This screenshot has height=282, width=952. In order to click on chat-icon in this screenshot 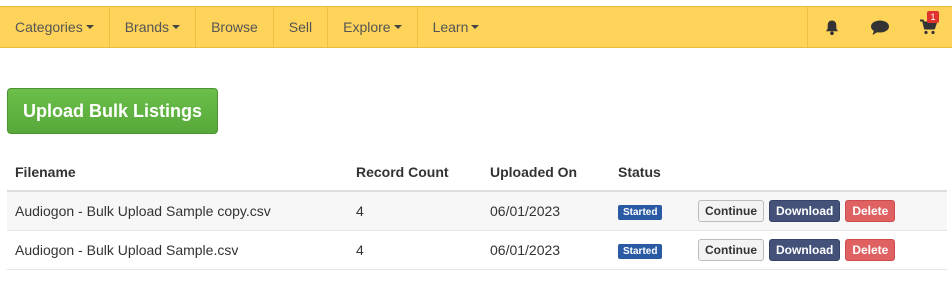, I will do `click(880, 27)`.